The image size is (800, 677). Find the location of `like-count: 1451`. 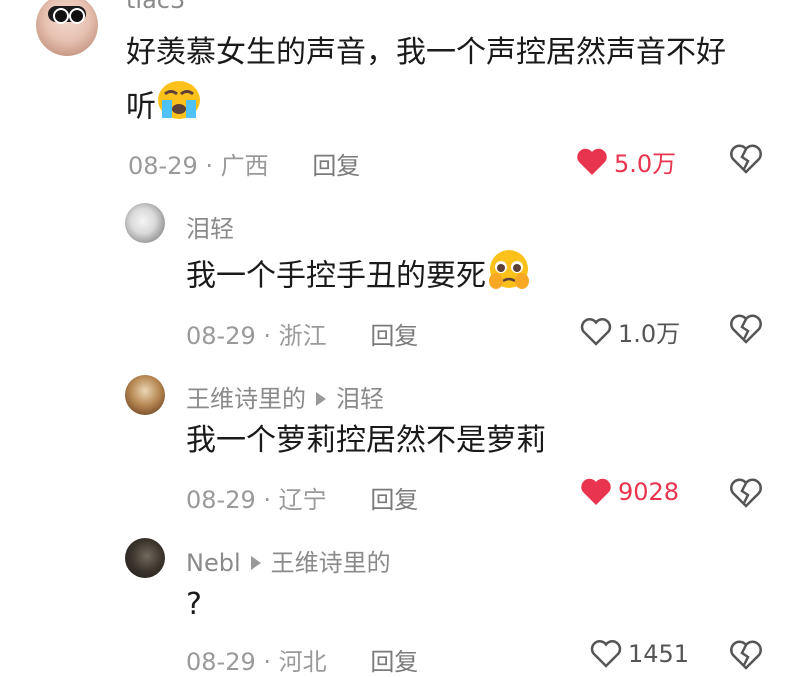

like-count: 1451 is located at coordinates (659, 654).